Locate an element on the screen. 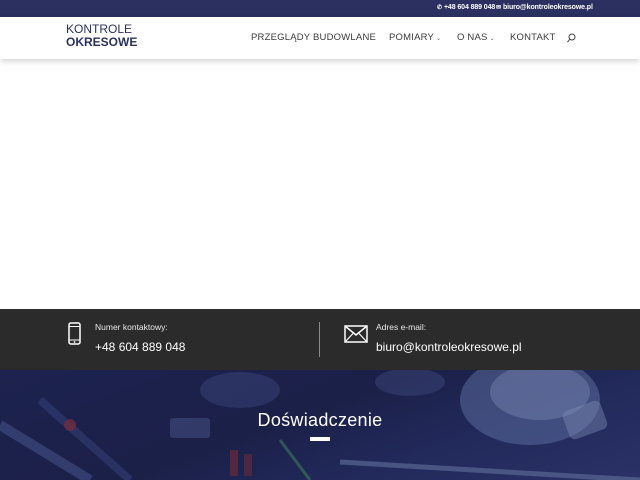 This screenshot has height=480, width=640. nav-item-label: POMIARY is located at coordinates (412, 37).